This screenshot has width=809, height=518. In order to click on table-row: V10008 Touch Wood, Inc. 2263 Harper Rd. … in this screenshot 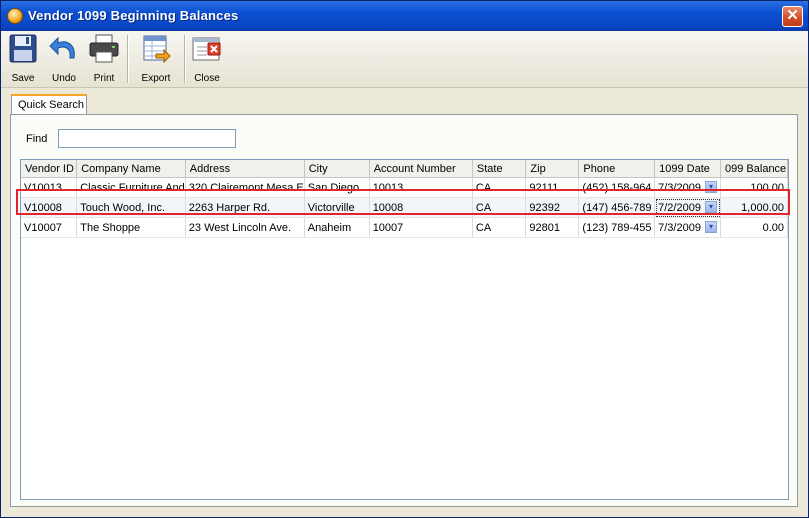, I will do `click(404, 207)`.